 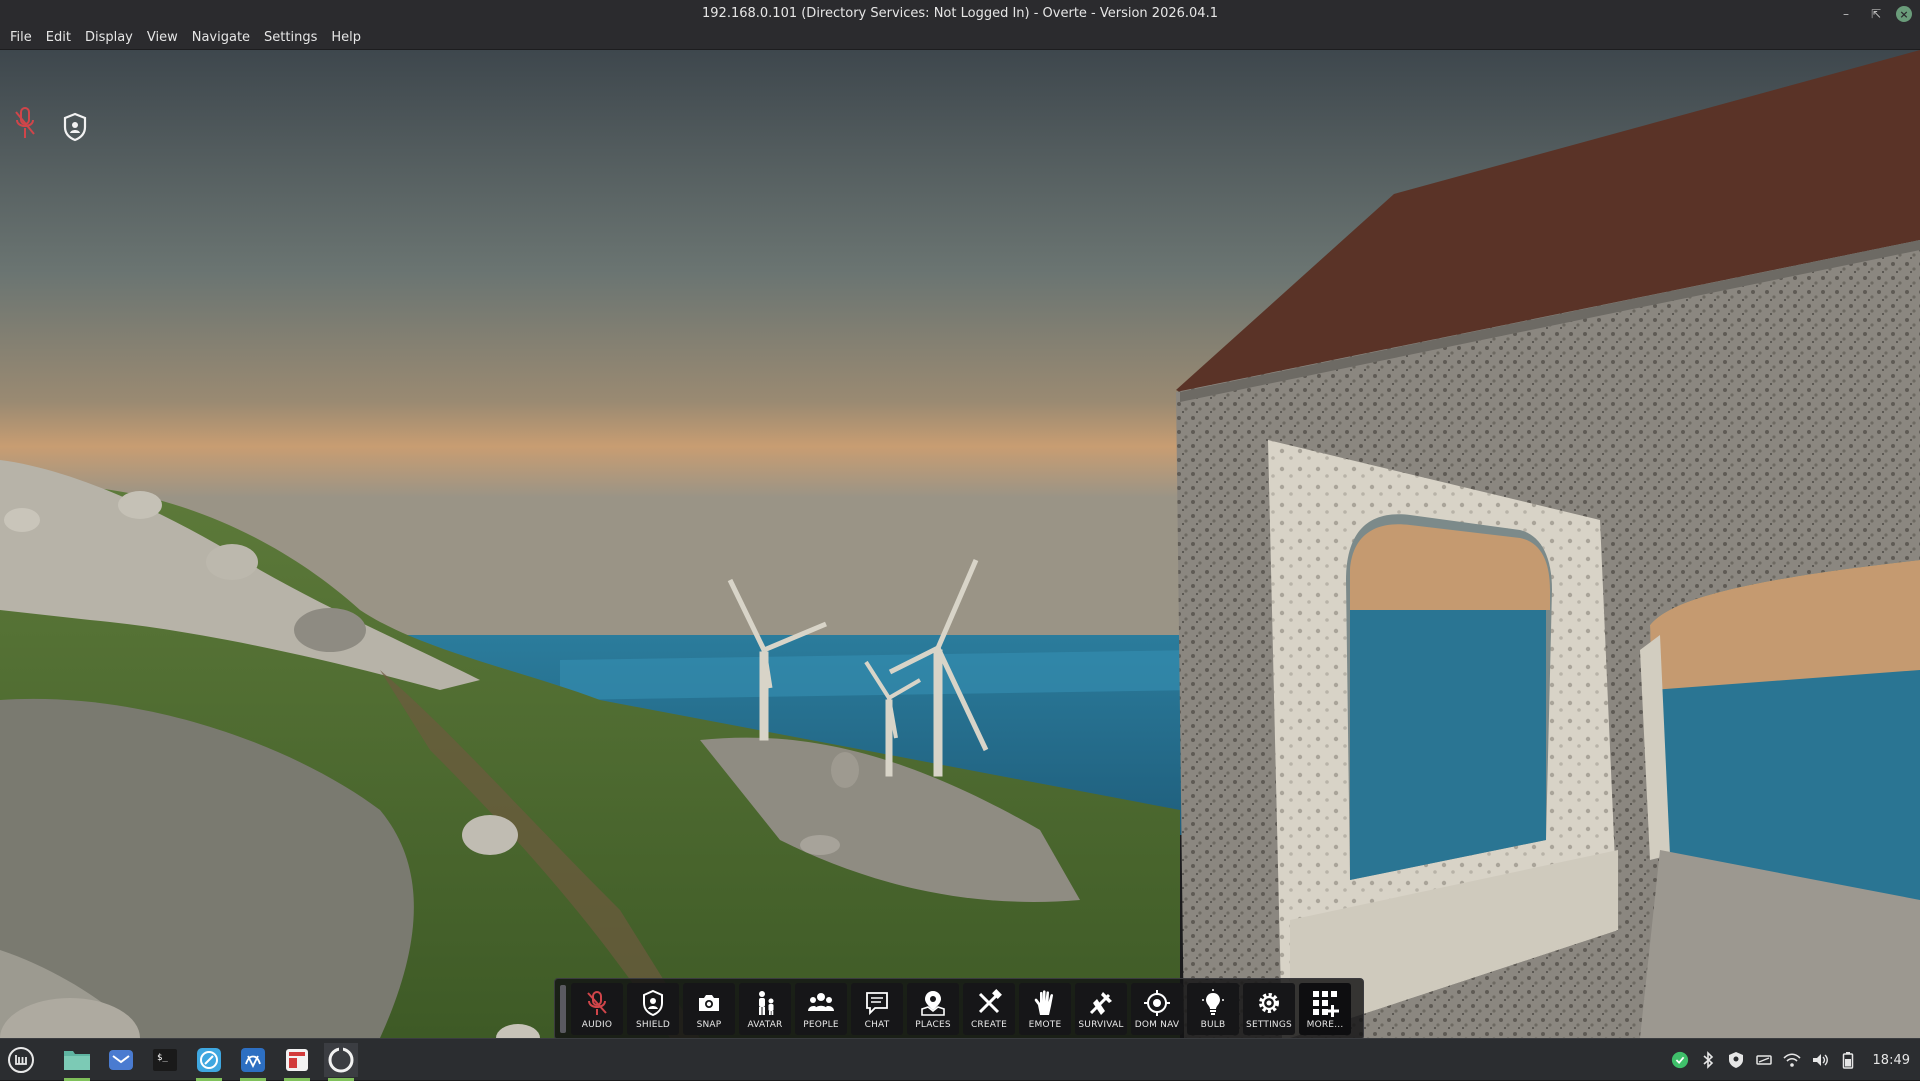 I want to click on toolbar-drag-handle, so click(x=563, y=1009).